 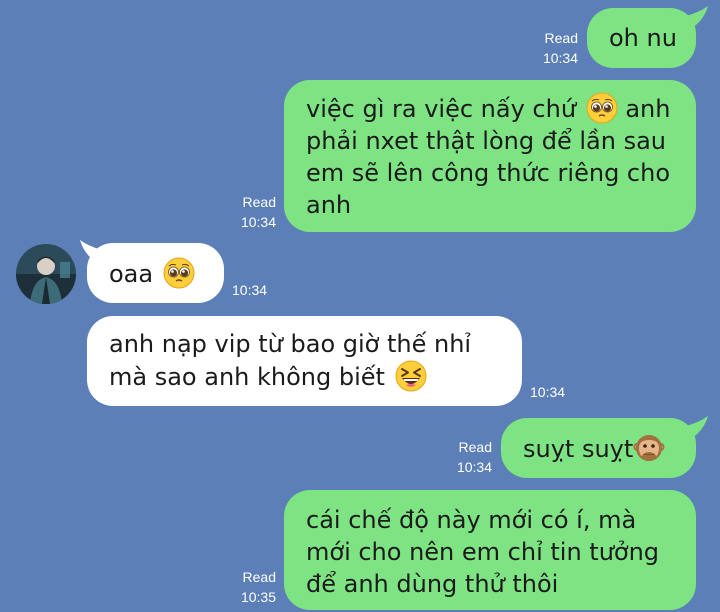 I want to click on message-time: 10:35, so click(x=258, y=597).